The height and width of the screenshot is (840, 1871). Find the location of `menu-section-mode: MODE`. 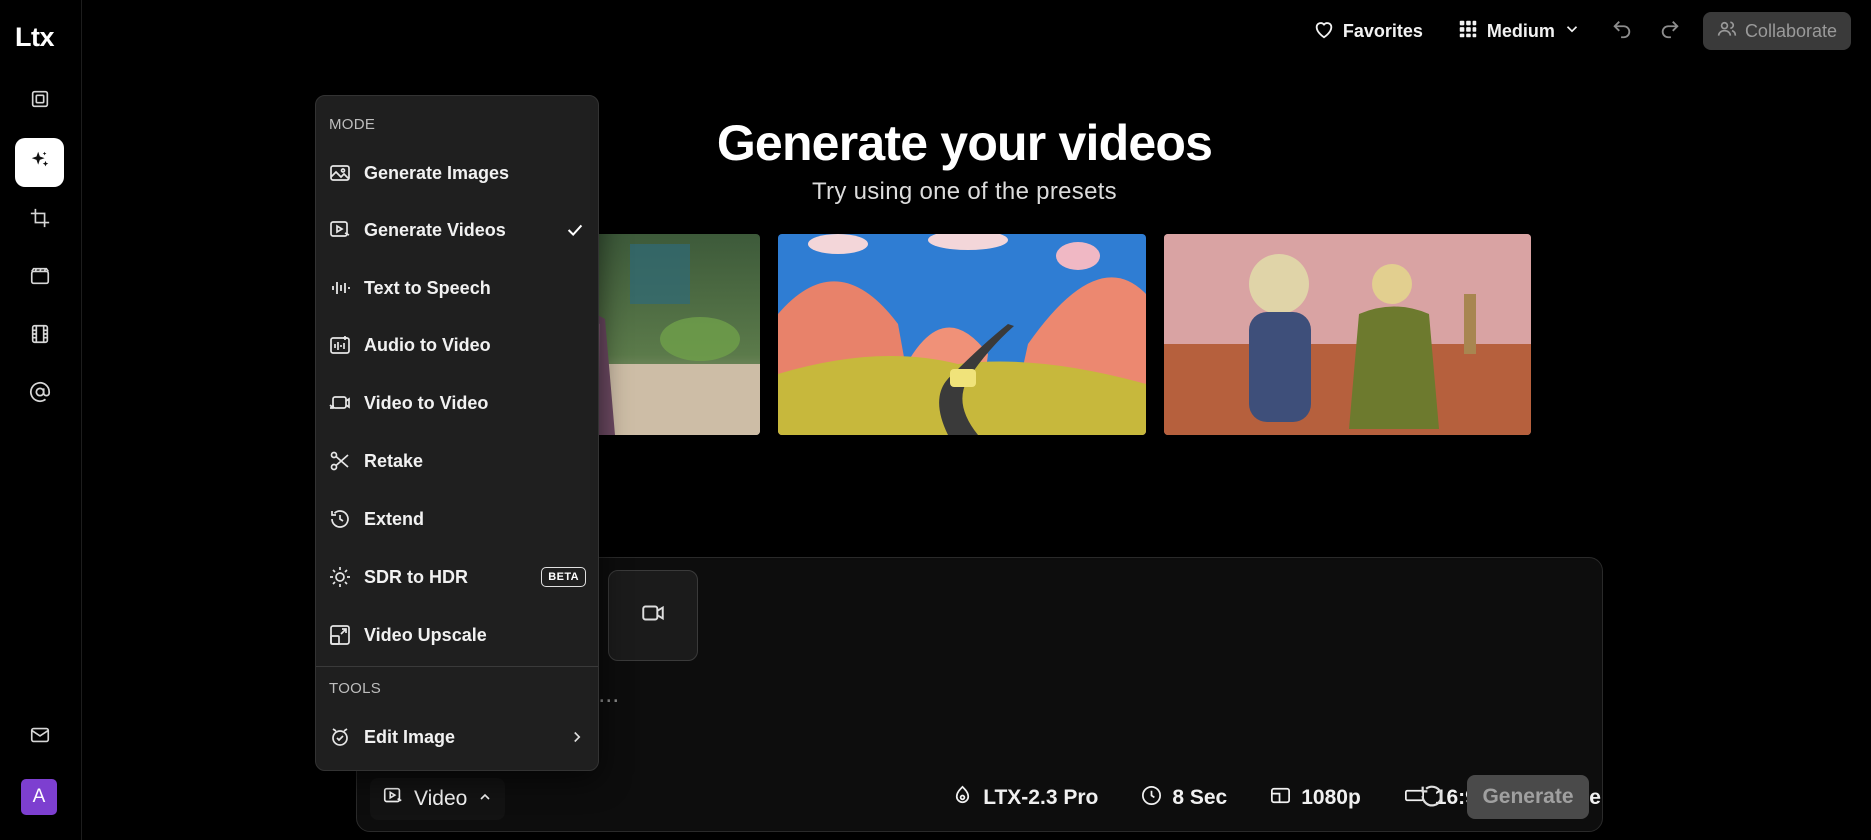

menu-section-mode: MODE is located at coordinates (352, 124).